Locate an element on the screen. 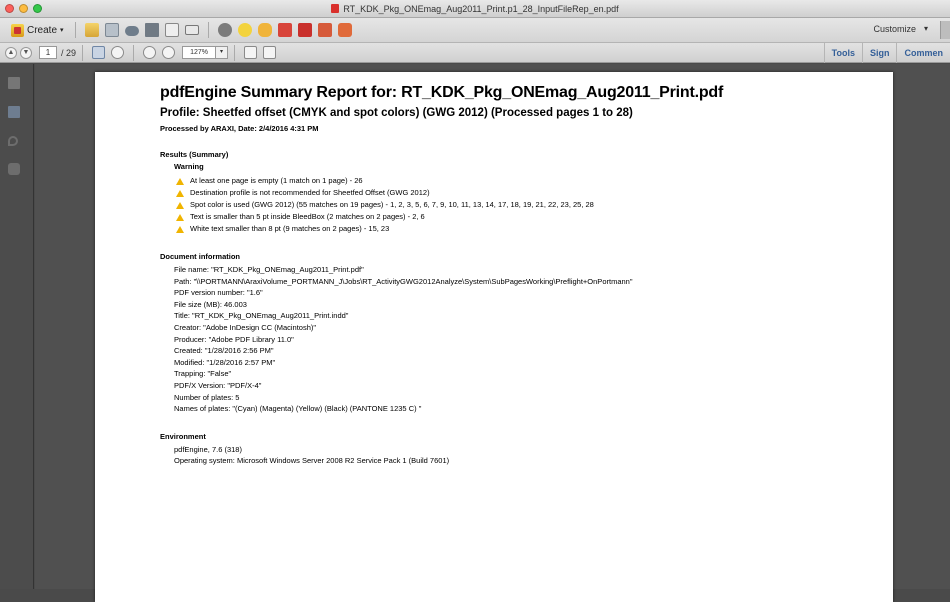  cloud-upload-icon is located at coordinates (131, 31).